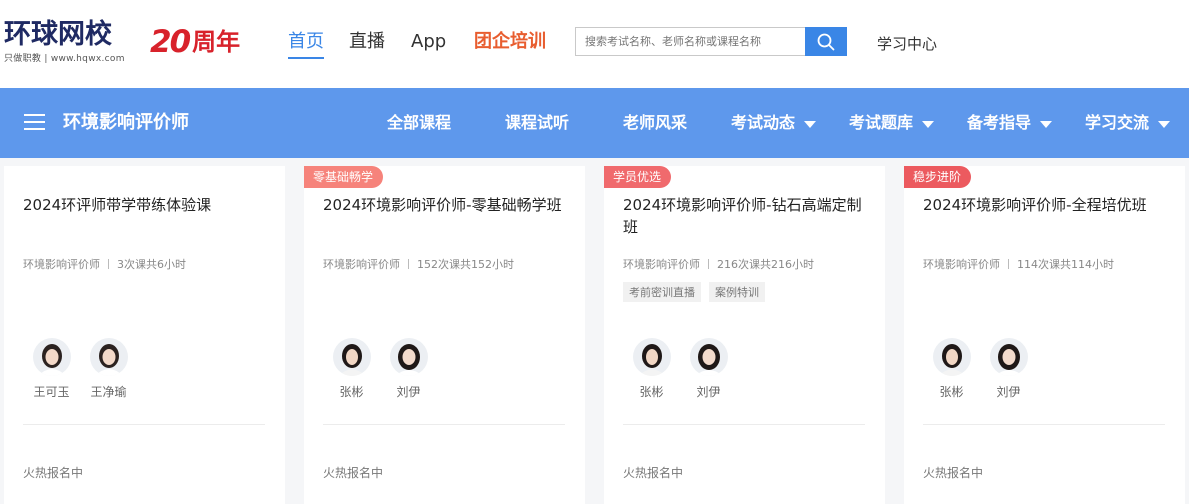 This screenshot has width=1189, height=504. Describe the element at coordinates (58, 34) in the screenshot. I see `logo-text: 环球网校` at that location.